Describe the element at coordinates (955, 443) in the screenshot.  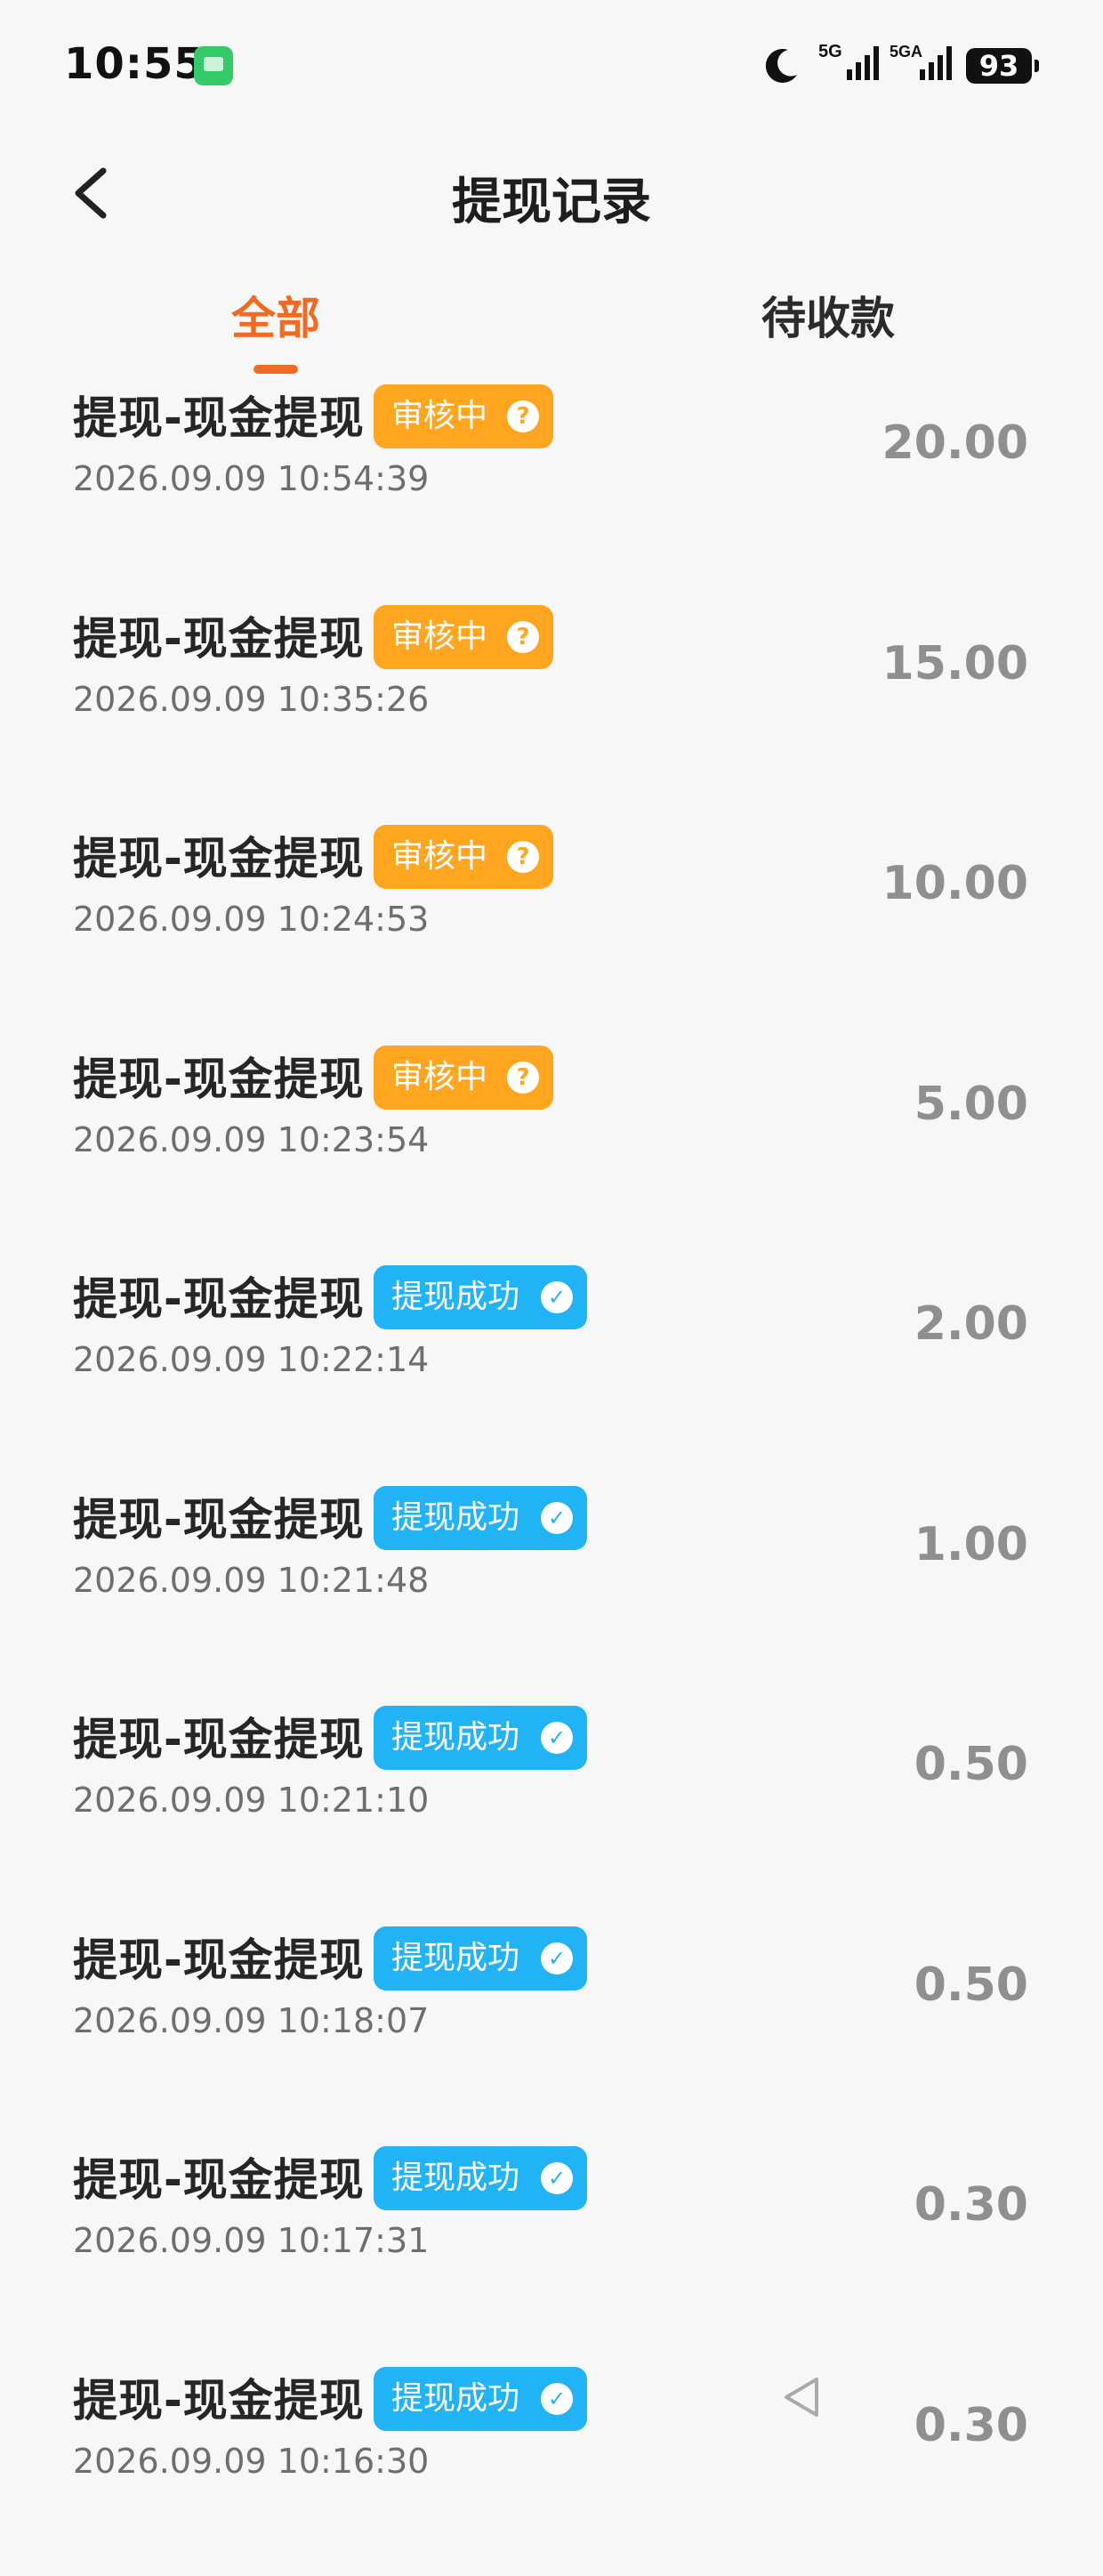
I see `record-amount: 20.00` at that location.